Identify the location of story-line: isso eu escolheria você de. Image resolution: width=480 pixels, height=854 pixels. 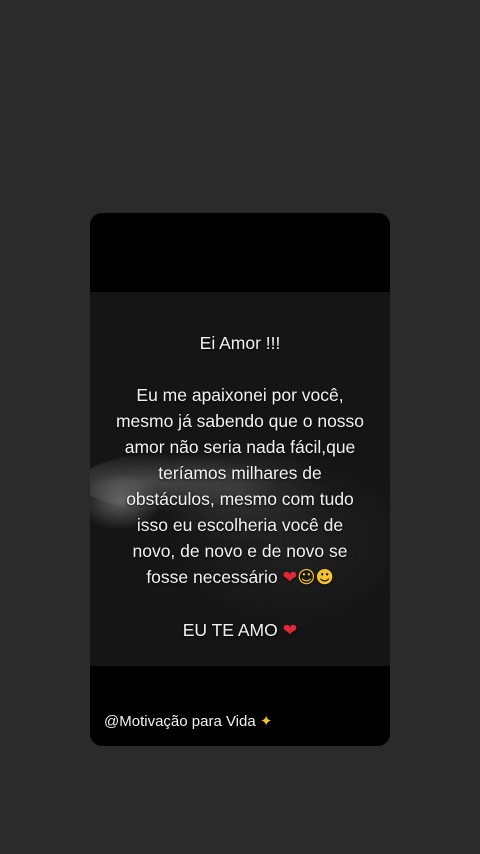
(240, 525).